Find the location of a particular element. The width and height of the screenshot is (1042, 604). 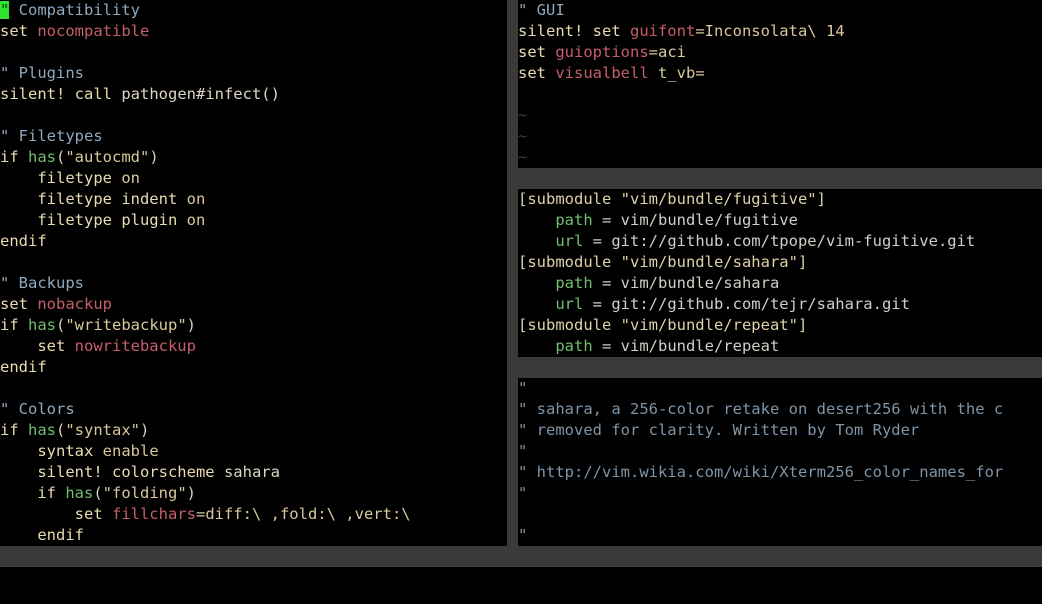

buffer-line: silent! call pathogen#infect() is located at coordinates (253, 94).